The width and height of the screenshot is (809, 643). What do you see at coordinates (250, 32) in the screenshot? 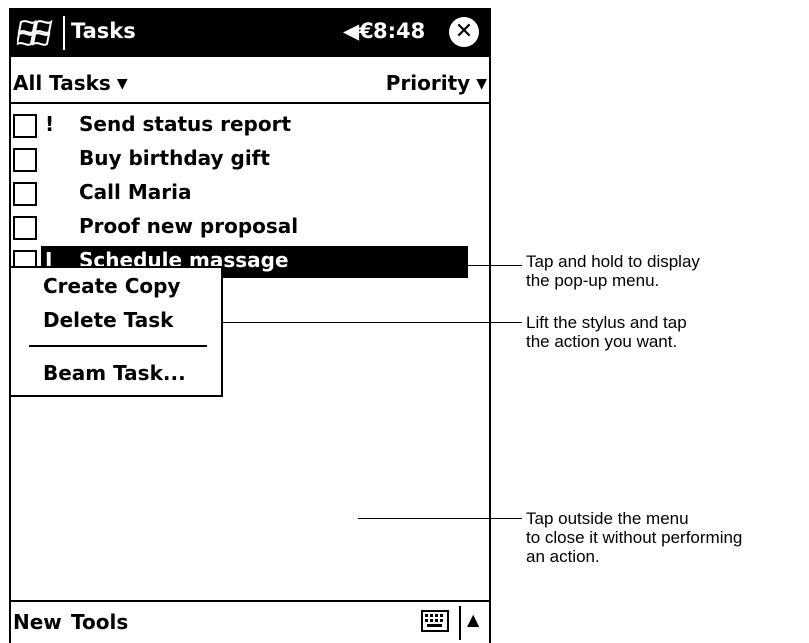
I see `title-bar: Tasks ◀€ 8:48 ✕` at bounding box center [250, 32].